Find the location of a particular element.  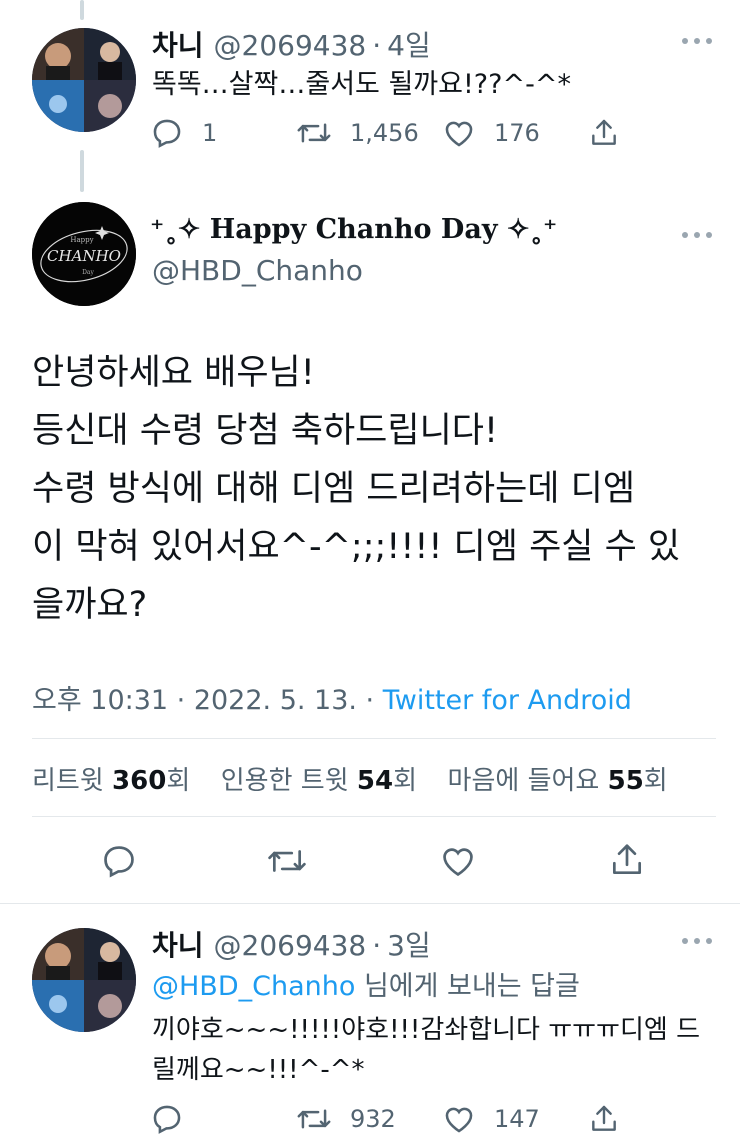

quotes-count: 54 is located at coordinates (375, 781).